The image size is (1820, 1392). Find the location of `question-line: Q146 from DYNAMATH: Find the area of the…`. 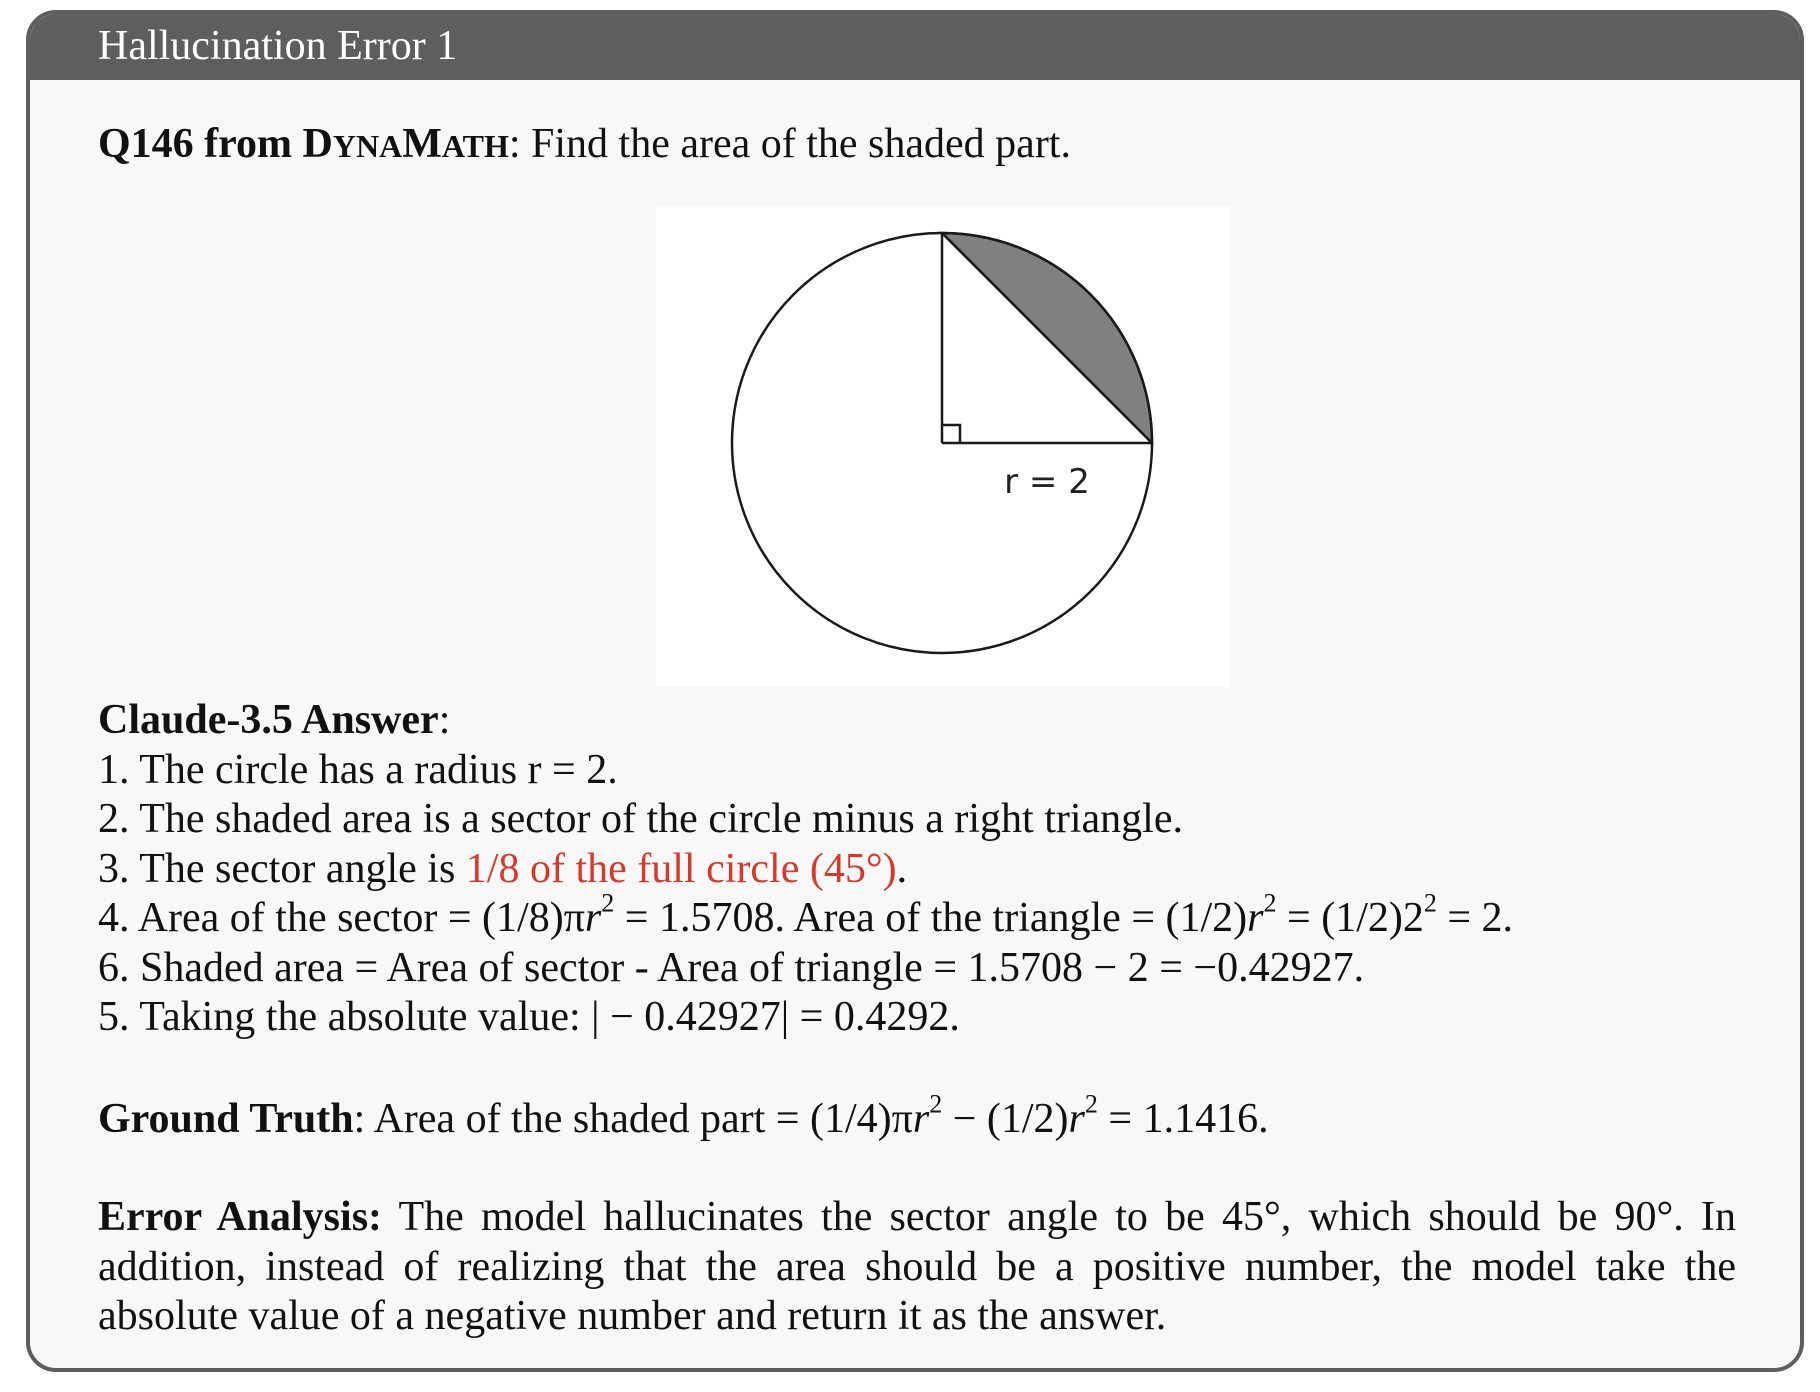

question-line: Q146 from DYNAMATH: Find the area of the… is located at coordinates (584, 144).